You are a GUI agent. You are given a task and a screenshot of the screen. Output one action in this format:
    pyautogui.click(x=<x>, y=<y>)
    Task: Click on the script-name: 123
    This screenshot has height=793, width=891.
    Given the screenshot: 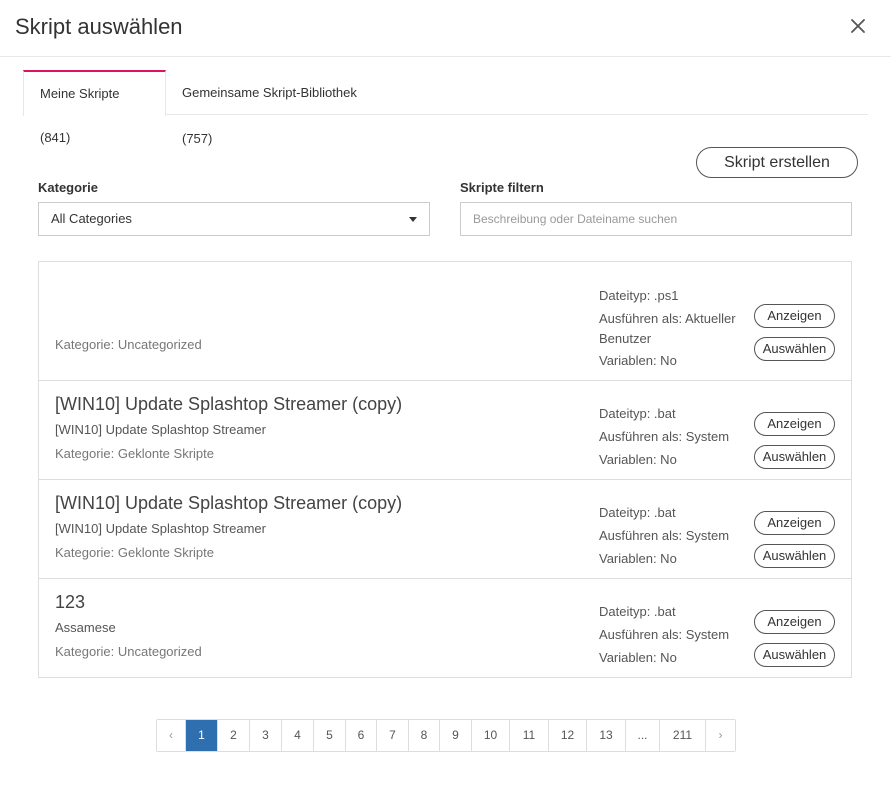 What is the action you would take?
    pyautogui.click(x=70, y=602)
    